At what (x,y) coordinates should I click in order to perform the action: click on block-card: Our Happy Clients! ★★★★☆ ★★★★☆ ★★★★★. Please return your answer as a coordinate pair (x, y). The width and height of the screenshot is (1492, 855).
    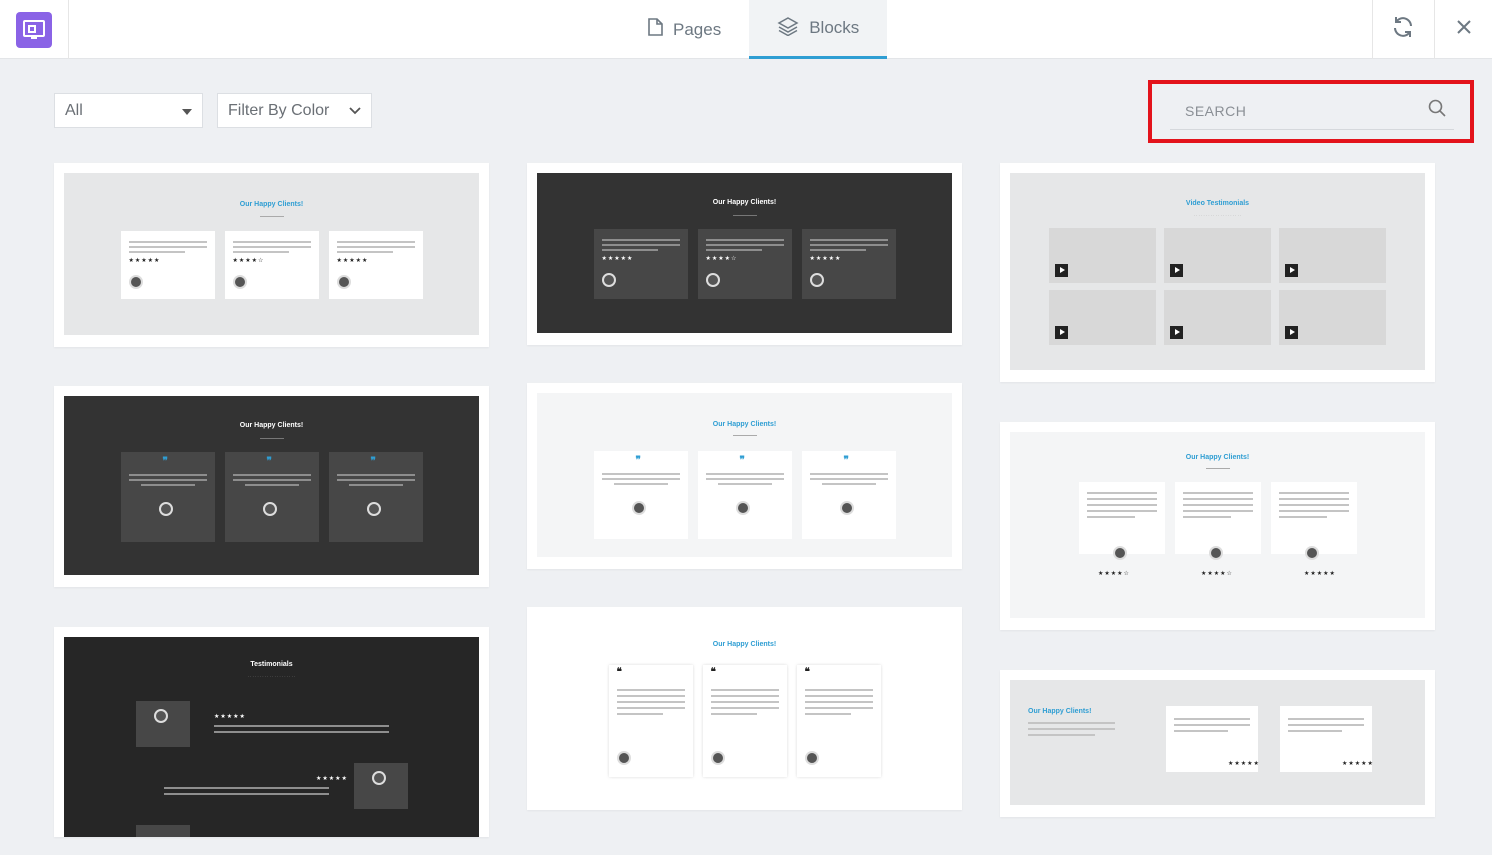
    Looking at the image, I should click on (1217, 526).